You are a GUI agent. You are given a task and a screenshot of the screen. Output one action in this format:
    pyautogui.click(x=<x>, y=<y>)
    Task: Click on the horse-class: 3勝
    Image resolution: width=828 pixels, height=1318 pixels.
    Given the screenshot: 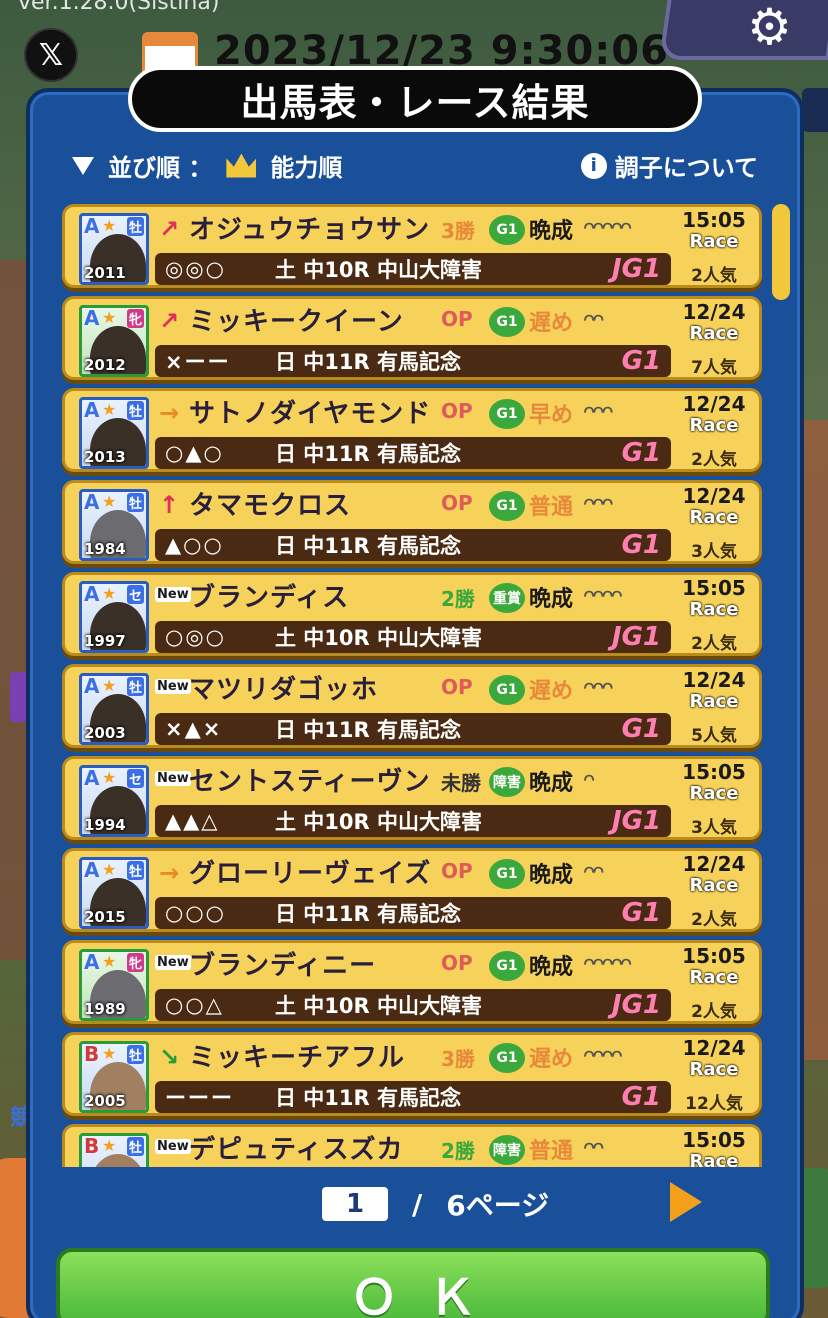 What is the action you would take?
    pyautogui.click(x=458, y=231)
    